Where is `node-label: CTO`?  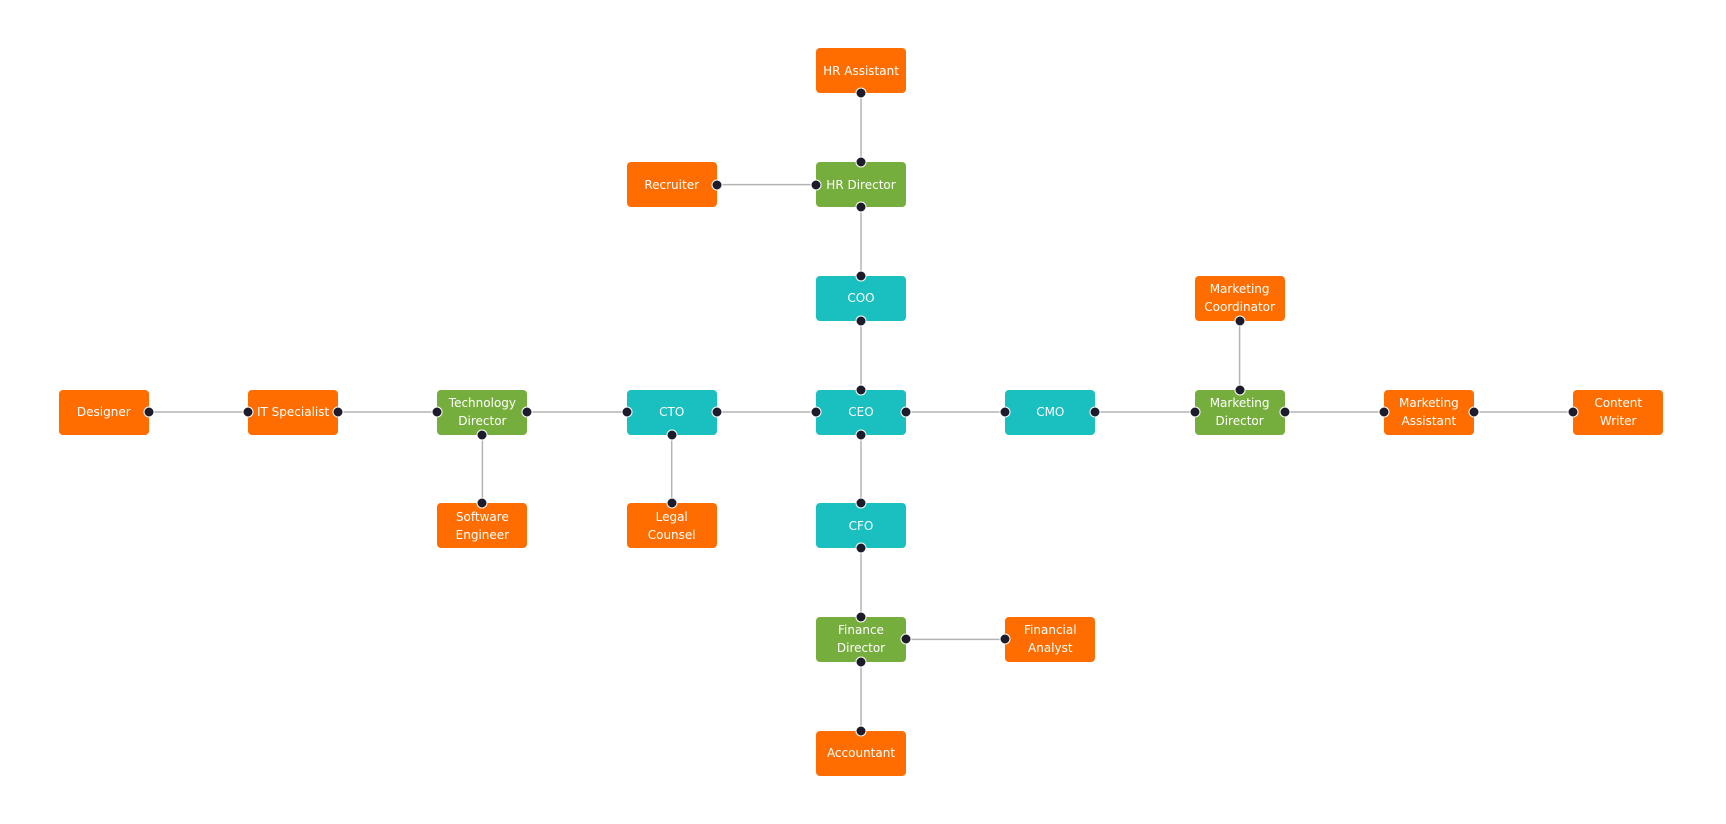 node-label: CTO is located at coordinates (672, 412).